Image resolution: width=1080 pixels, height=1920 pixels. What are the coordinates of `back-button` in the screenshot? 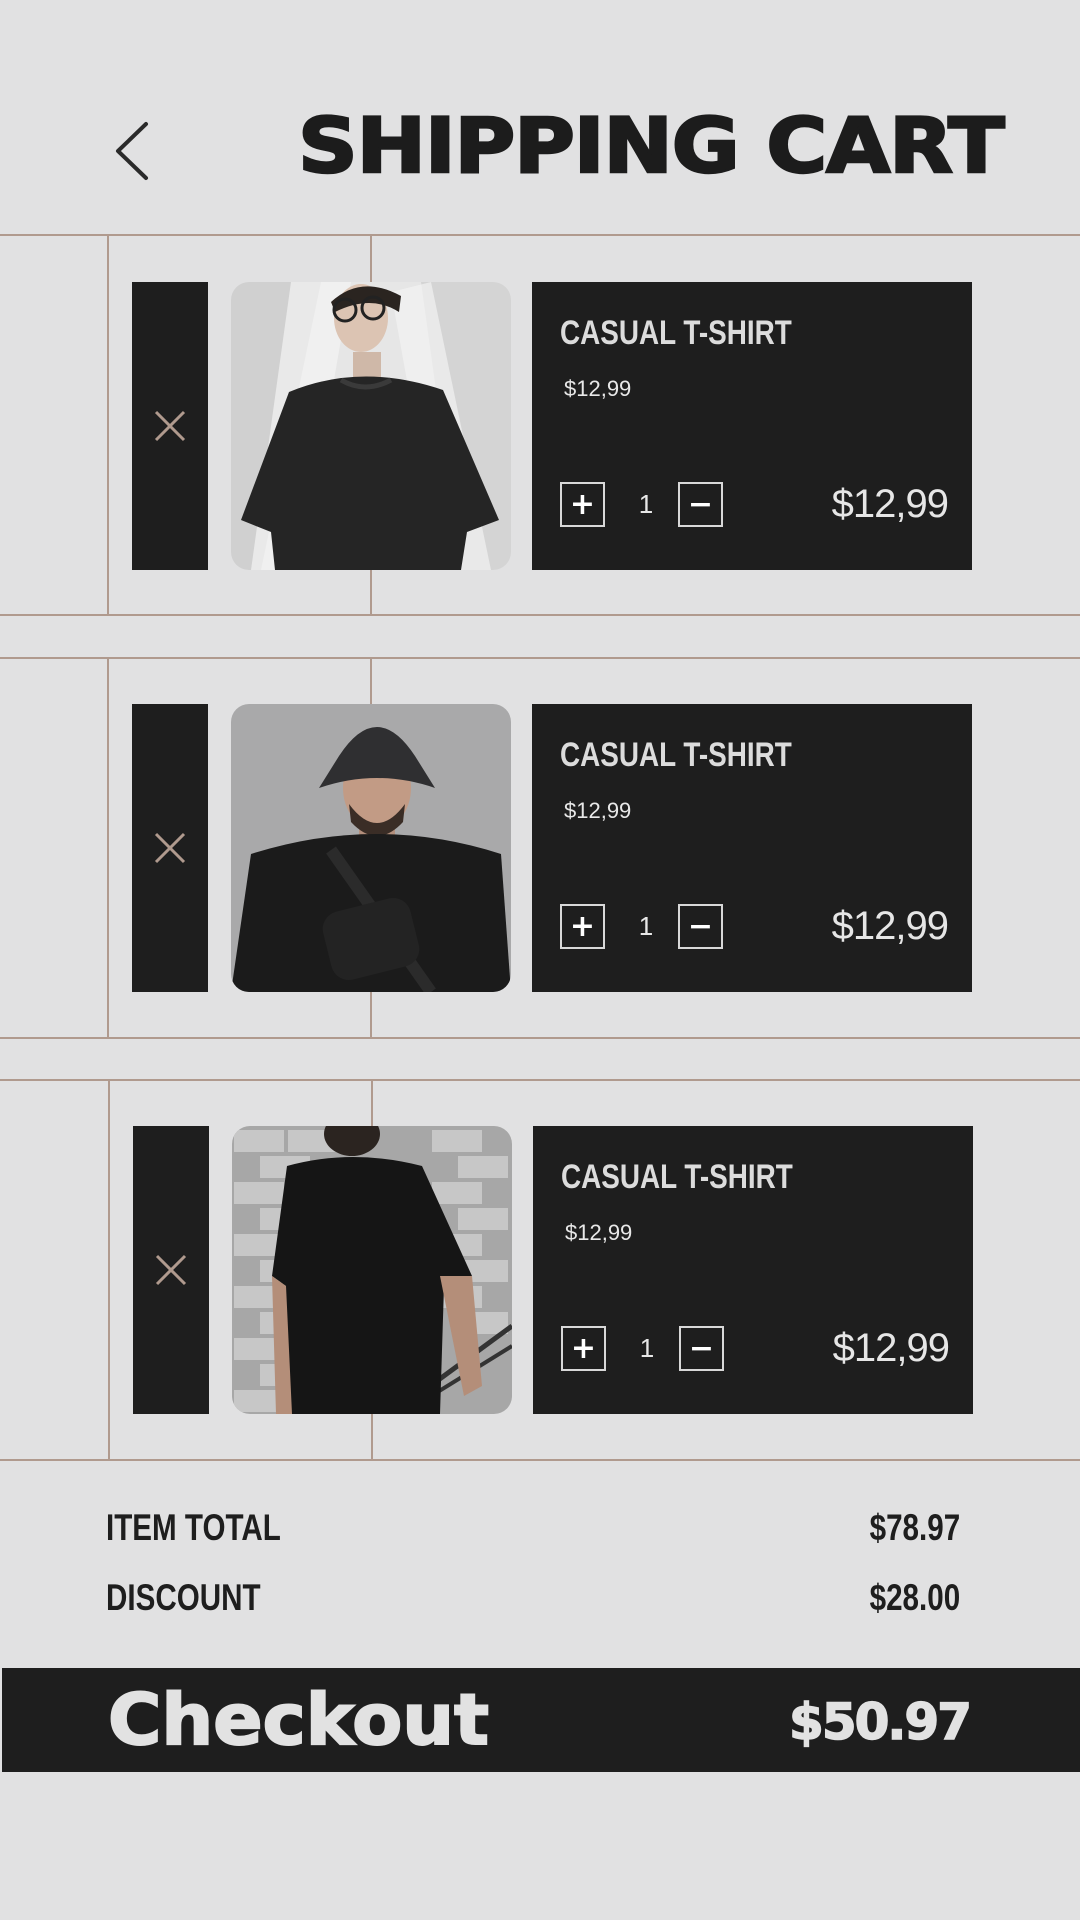 It's located at (133, 151).